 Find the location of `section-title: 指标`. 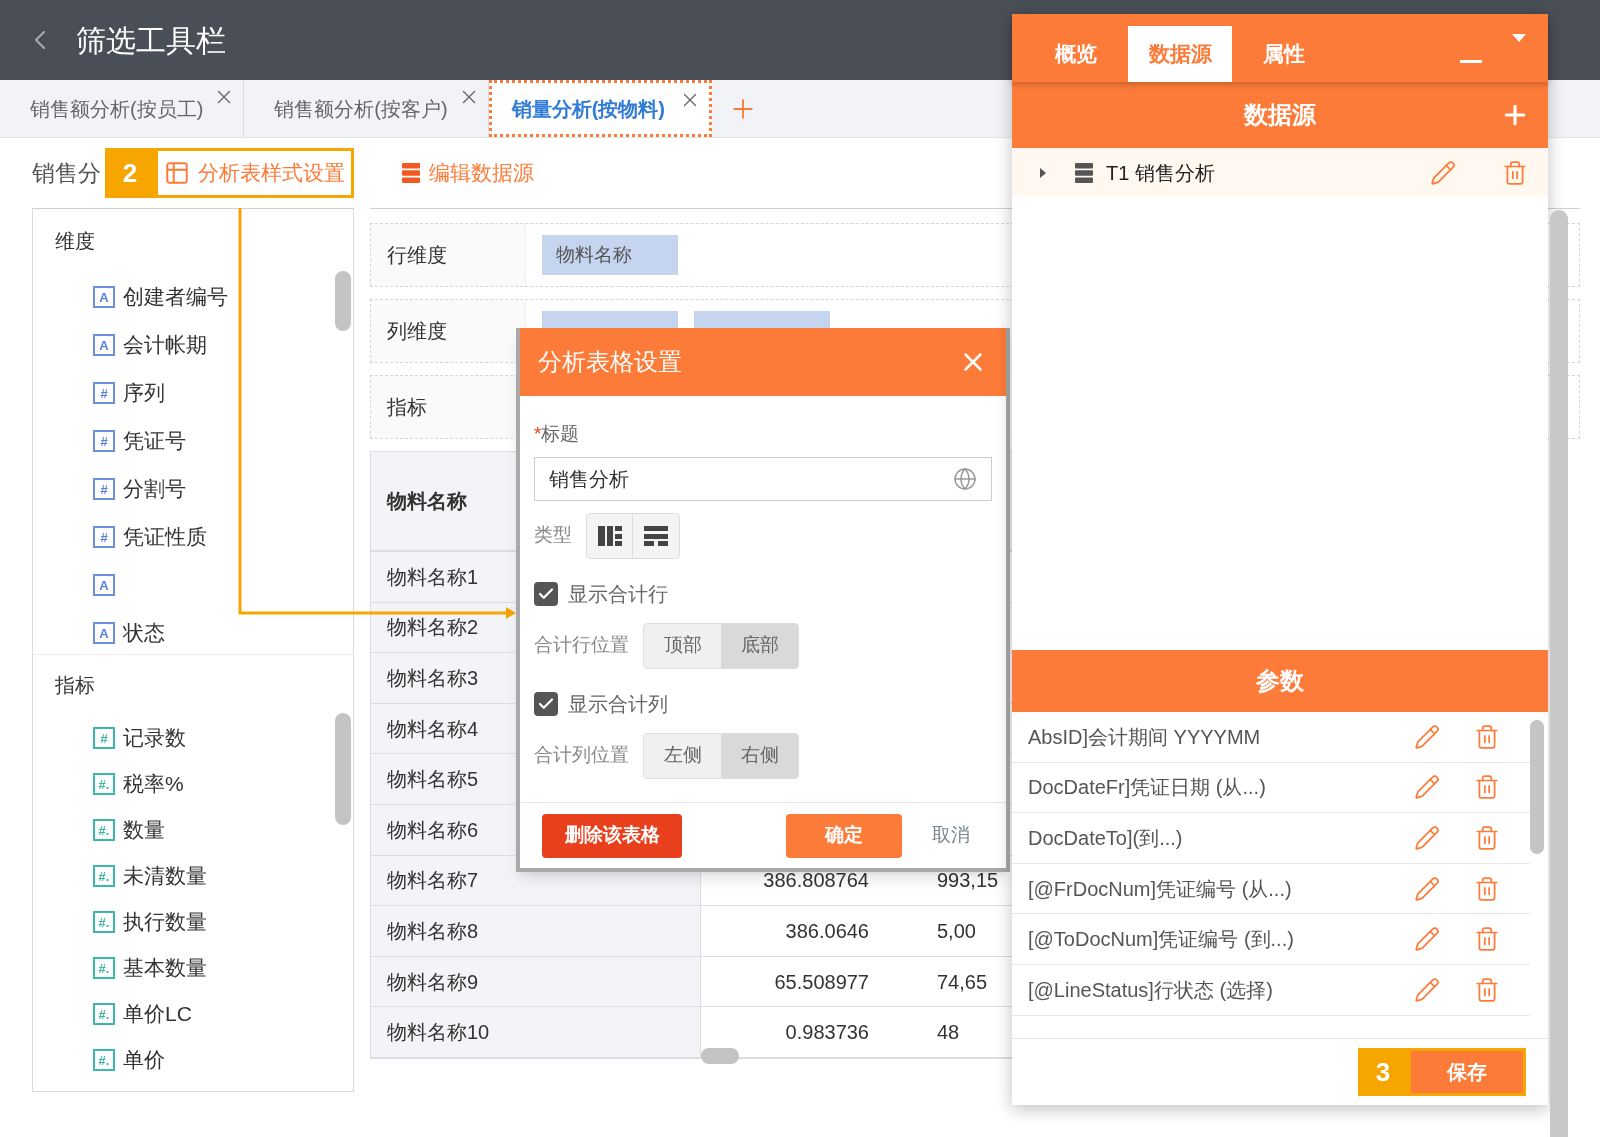

section-title: 指标 is located at coordinates (75, 685).